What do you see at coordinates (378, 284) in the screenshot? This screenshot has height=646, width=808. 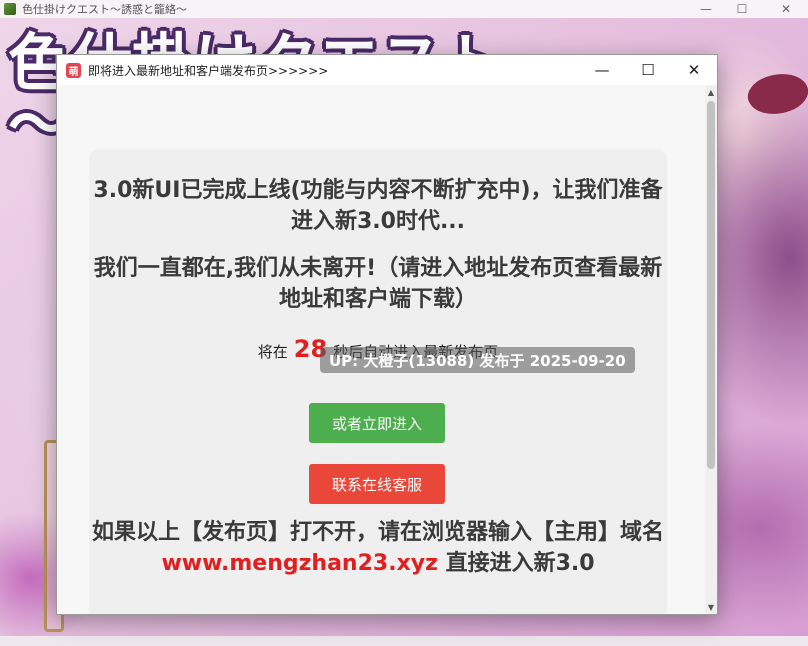 I see `headline-always-here: 我们一直都在,我们从未离开!（请进入地址发布页查看最新地址和客户端下载）` at bounding box center [378, 284].